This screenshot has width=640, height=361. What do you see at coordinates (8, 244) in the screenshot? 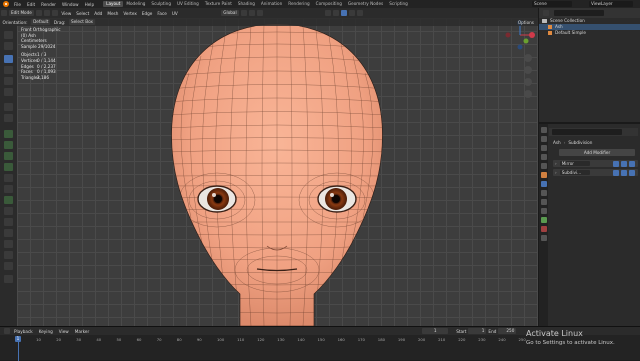
I see `shear-tool-icon` at bounding box center [8, 244].